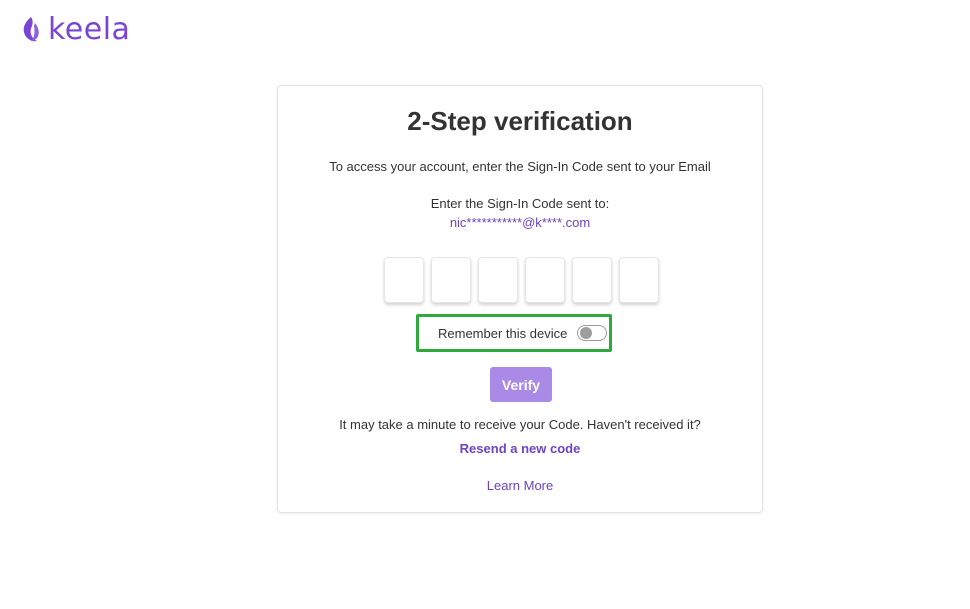 This screenshot has width=970, height=609. I want to click on remember-device-row: Remember this device, so click(514, 333).